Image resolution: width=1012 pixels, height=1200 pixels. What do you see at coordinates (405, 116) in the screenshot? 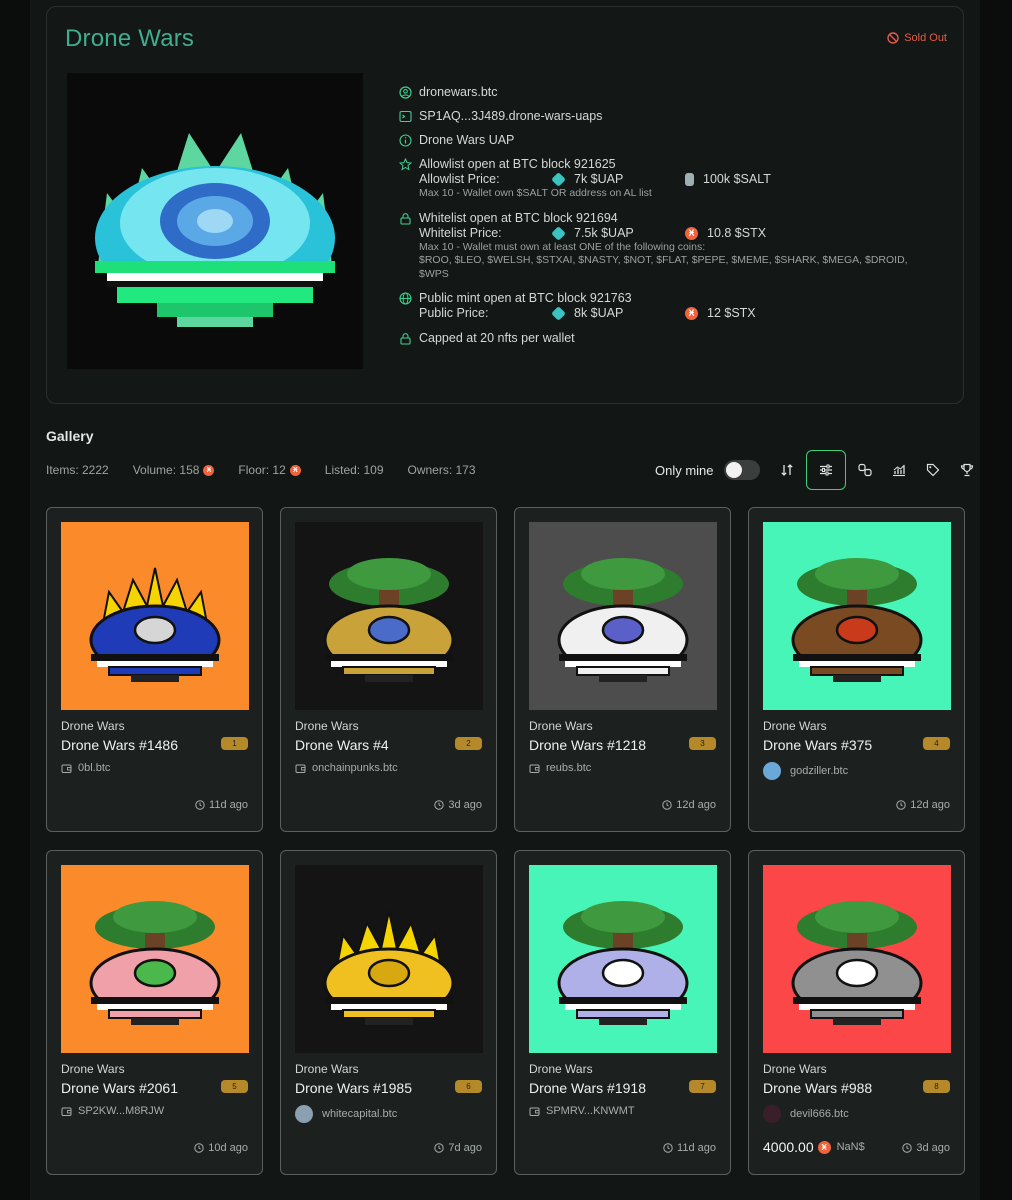
I see `terminal-icon` at bounding box center [405, 116].